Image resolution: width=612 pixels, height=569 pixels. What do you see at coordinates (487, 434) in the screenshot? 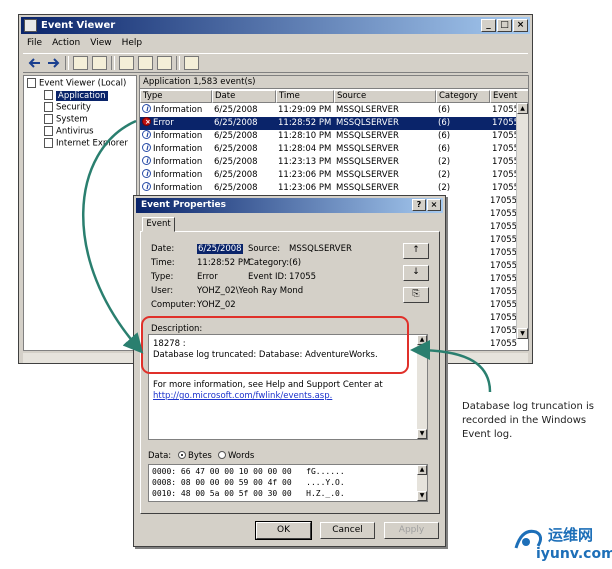
I see `callout-line: Event log.` at bounding box center [487, 434].